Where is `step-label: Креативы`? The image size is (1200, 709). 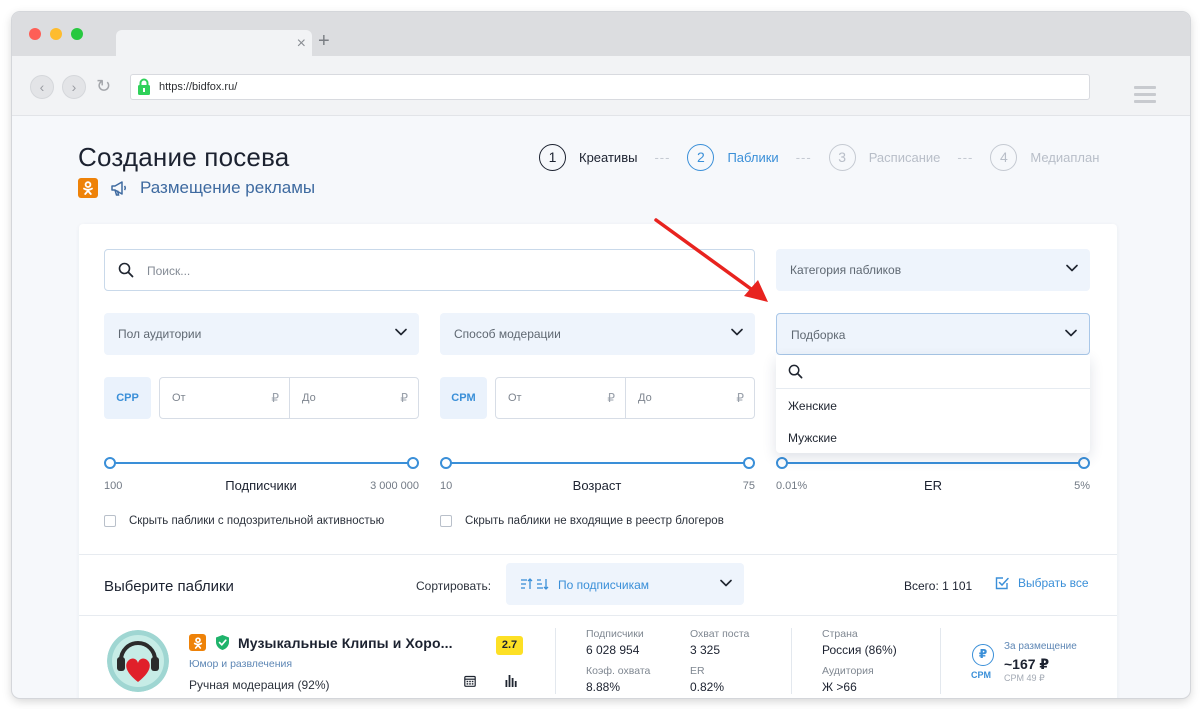
step-label: Креативы is located at coordinates (608, 157).